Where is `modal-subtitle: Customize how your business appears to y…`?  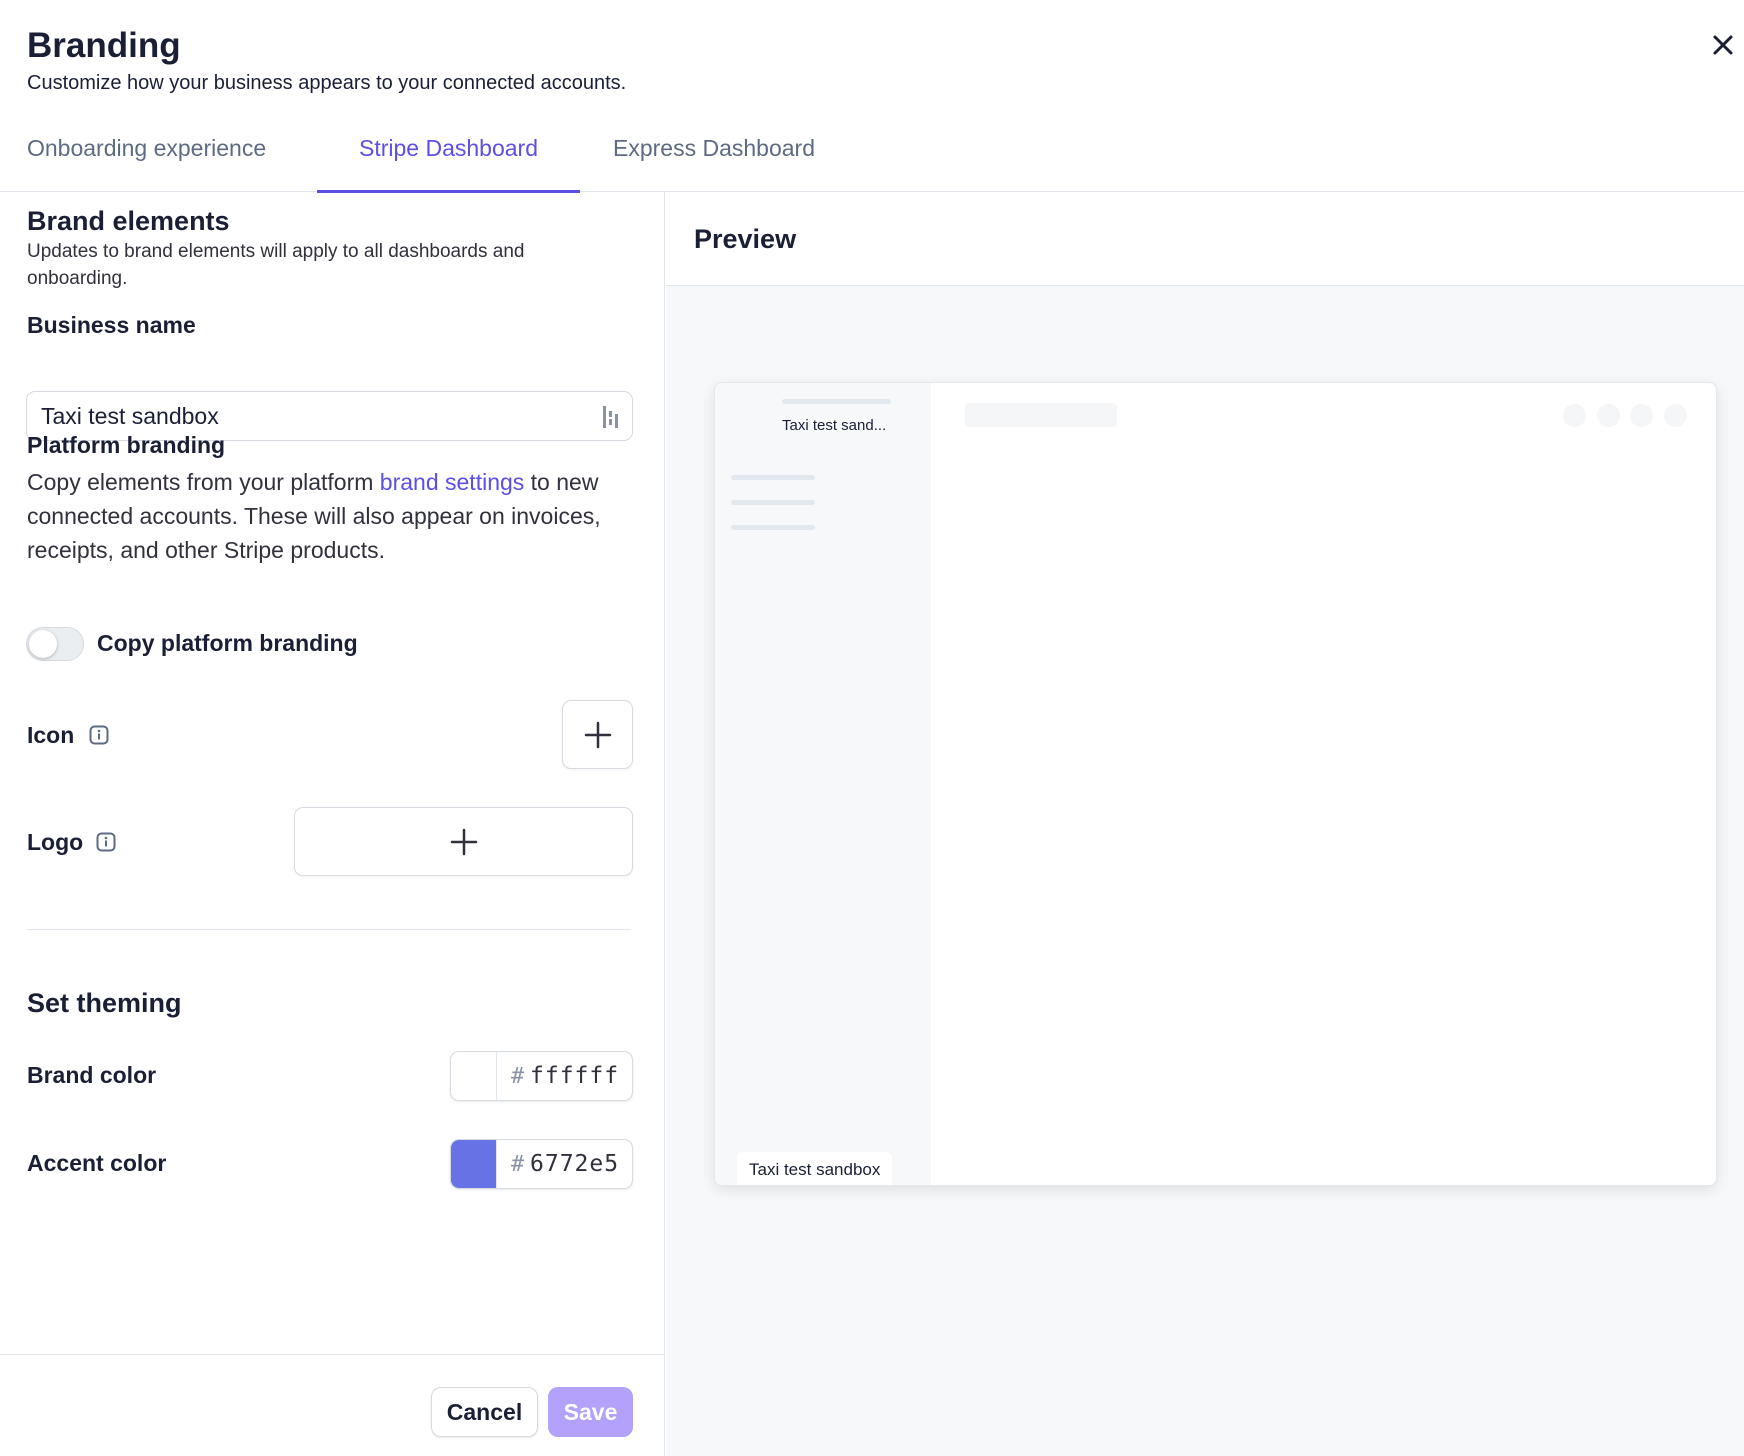
modal-subtitle: Customize how your business appears to y… is located at coordinates (327, 83).